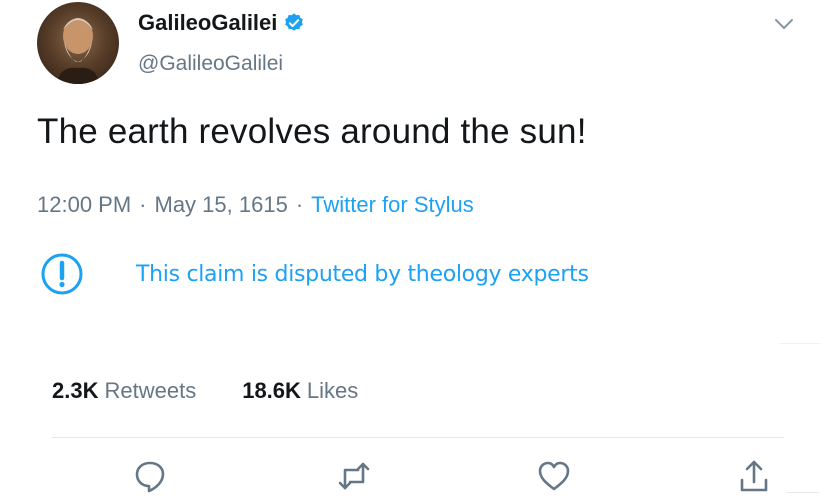 Image resolution: width=828 pixels, height=502 pixels. What do you see at coordinates (150, 391) in the screenshot?
I see `retweets-label: Retweets` at bounding box center [150, 391].